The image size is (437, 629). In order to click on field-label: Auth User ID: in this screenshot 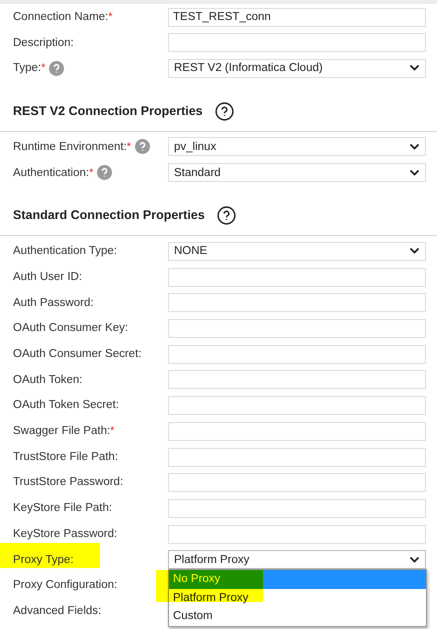, I will do `click(47, 276)`.